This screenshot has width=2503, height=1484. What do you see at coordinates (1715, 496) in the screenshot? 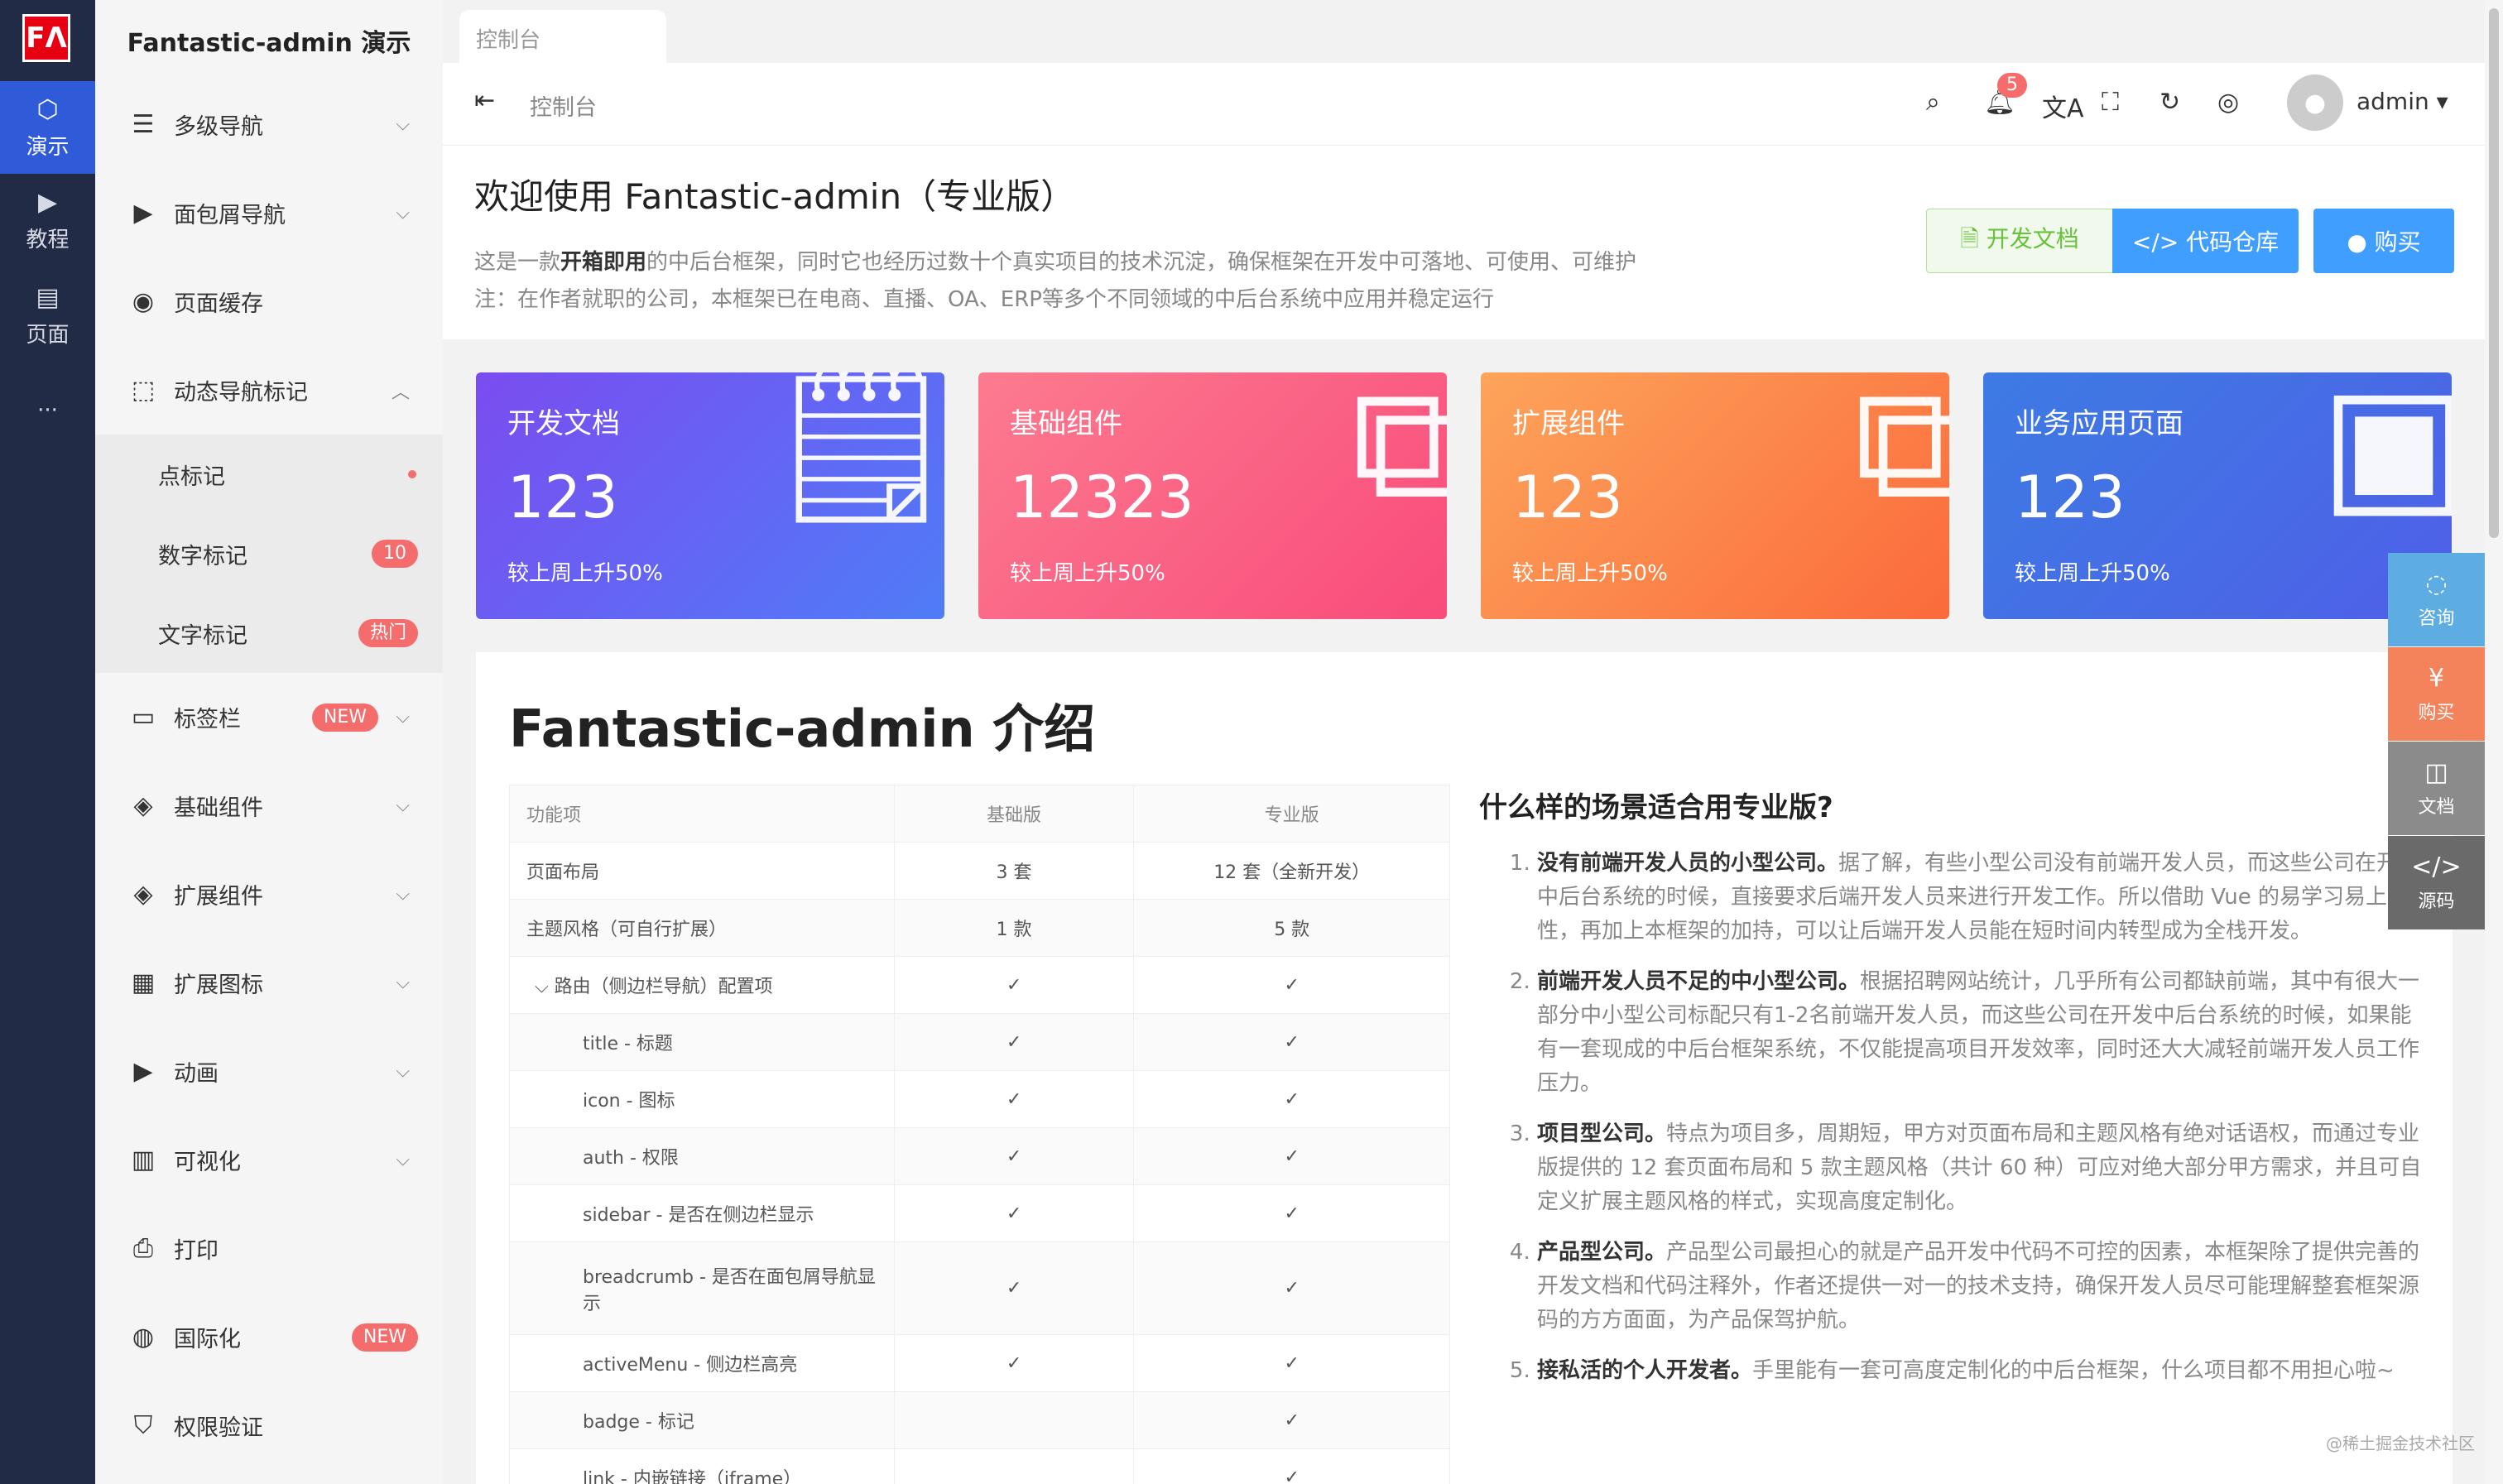
I see `stat-card-ext: 扩展组件 123 较上周上升50% ⧉` at bounding box center [1715, 496].